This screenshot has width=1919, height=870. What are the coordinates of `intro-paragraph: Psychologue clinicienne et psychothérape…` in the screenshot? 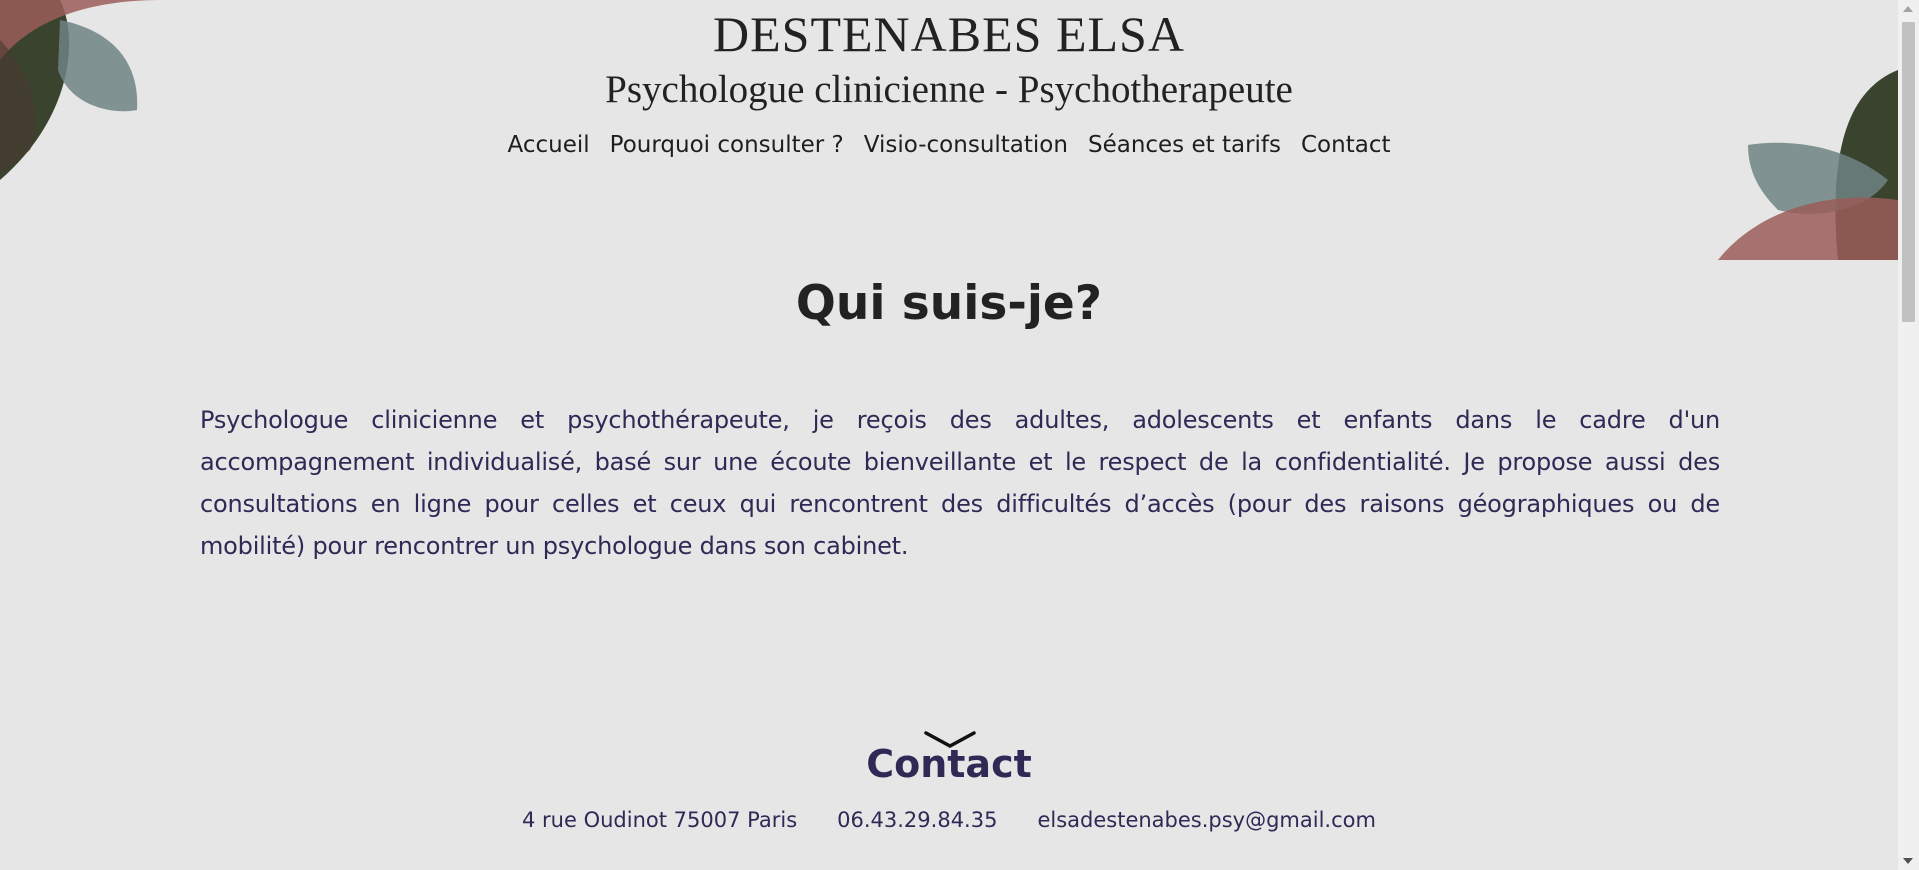 It's located at (960, 483).